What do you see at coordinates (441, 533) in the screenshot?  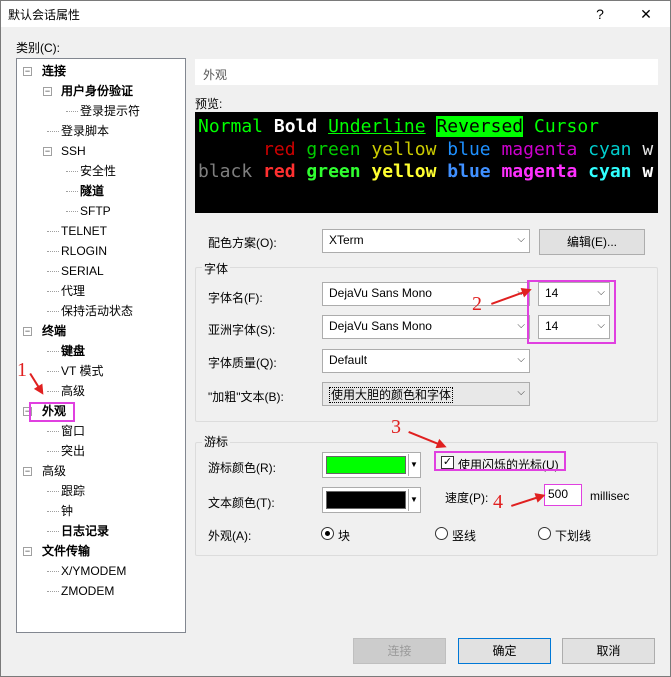 I see `radio-vertical-bar` at bounding box center [441, 533].